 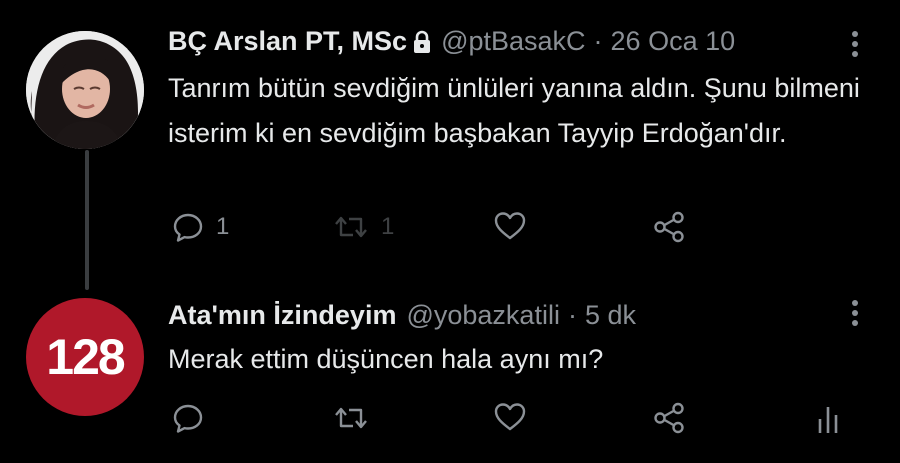 I want to click on tweet-header: BÇ Arslan PT, MSc @ptBasakC · 26 Oca 10, so click(x=451, y=41).